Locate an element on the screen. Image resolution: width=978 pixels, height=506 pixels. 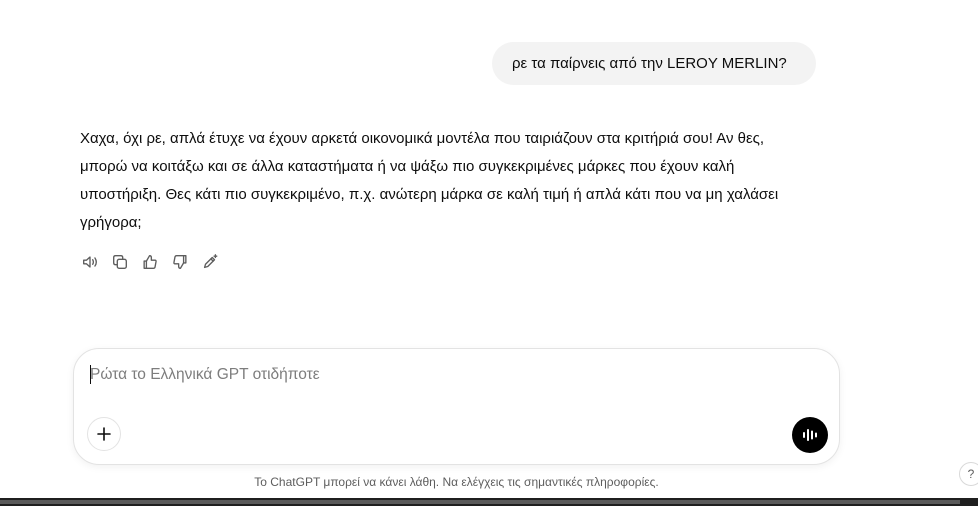
good-response-button is located at coordinates (150, 262).